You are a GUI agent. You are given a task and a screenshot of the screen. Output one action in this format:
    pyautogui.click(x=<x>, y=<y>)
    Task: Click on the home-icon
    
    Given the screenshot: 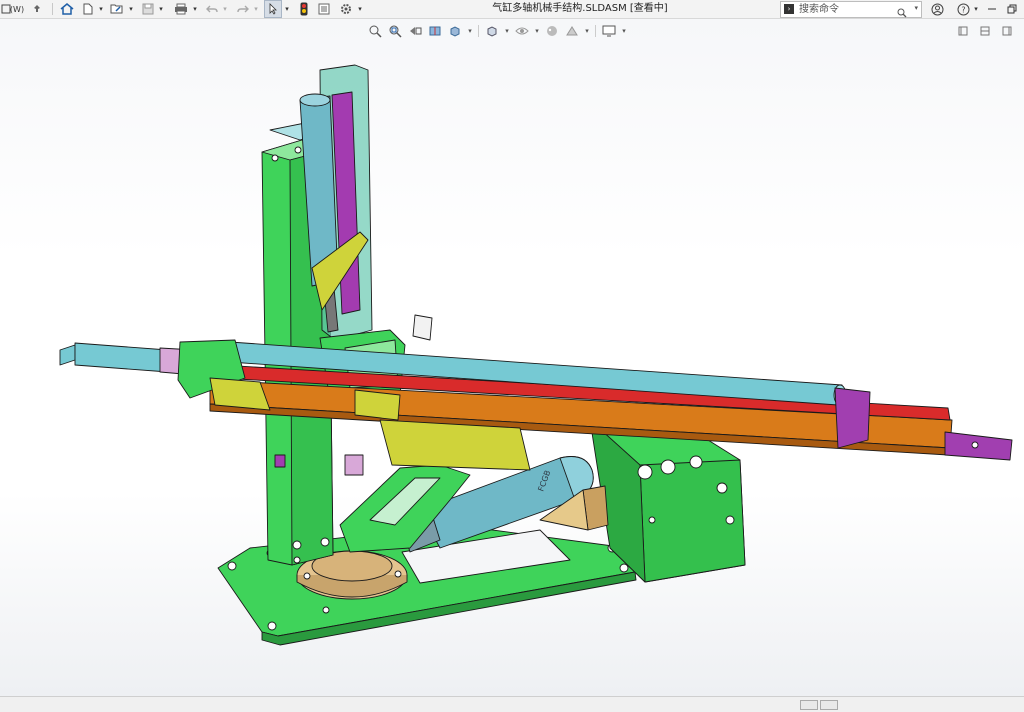 What is the action you would take?
    pyautogui.click(x=67, y=9)
    